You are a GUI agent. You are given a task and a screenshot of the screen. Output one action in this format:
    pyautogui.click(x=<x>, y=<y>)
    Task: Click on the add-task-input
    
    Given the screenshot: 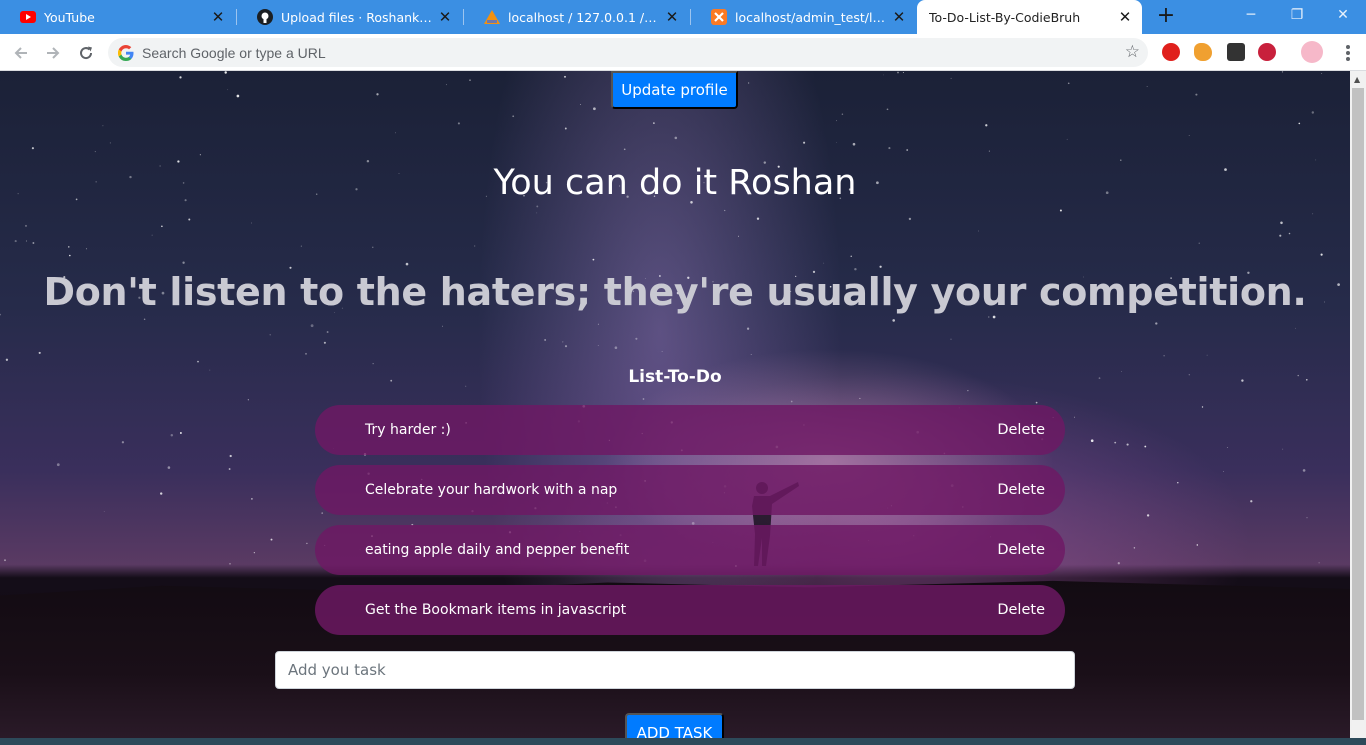 What is the action you would take?
    pyautogui.click(x=675, y=670)
    